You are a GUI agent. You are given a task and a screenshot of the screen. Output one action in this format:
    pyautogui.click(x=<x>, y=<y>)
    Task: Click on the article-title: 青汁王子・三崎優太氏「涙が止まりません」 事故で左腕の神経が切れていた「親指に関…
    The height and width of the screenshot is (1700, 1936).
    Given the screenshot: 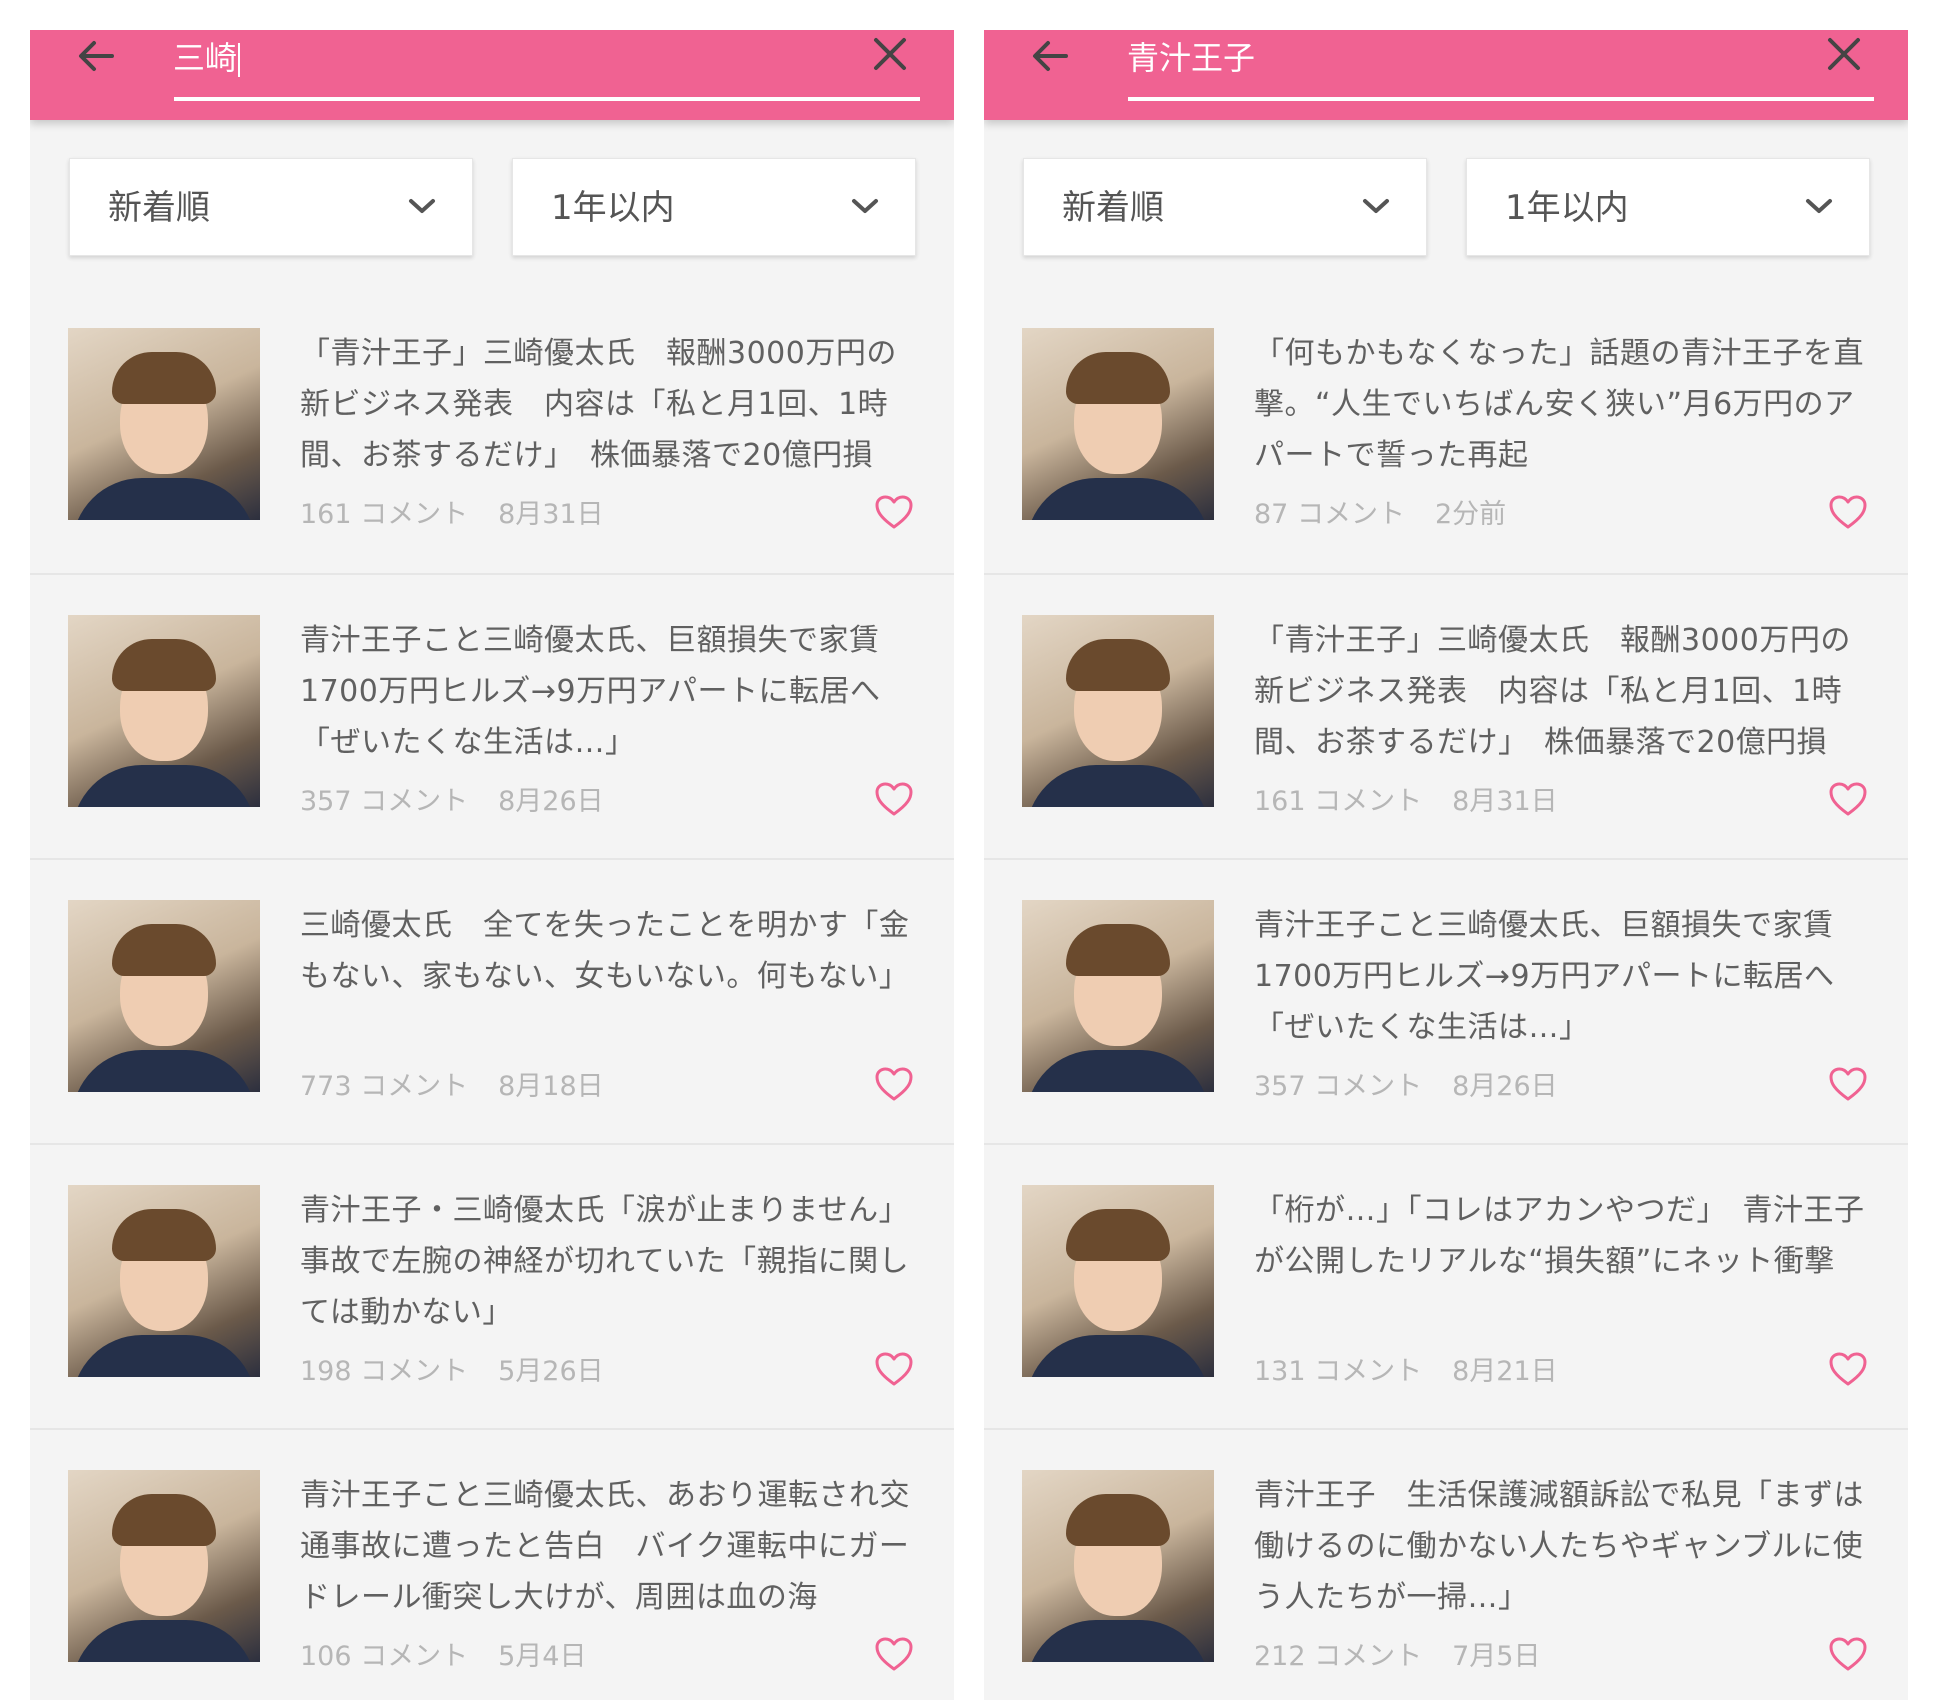 What is the action you would take?
    pyautogui.click(x=605, y=1261)
    